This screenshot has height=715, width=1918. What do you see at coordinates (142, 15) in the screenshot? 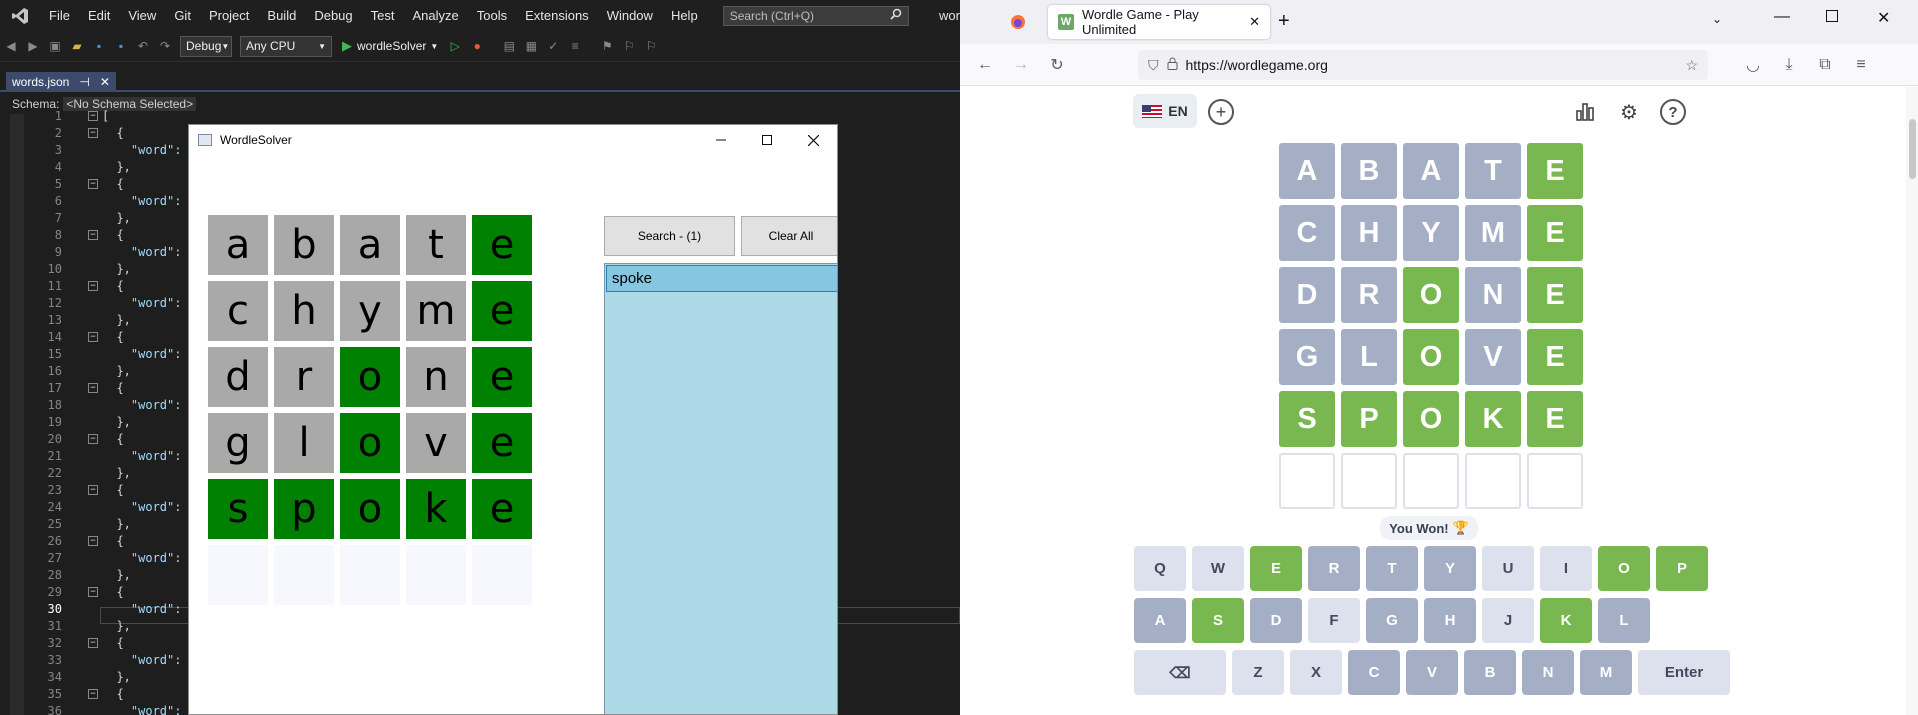
I see `menu-item-view: View` at bounding box center [142, 15].